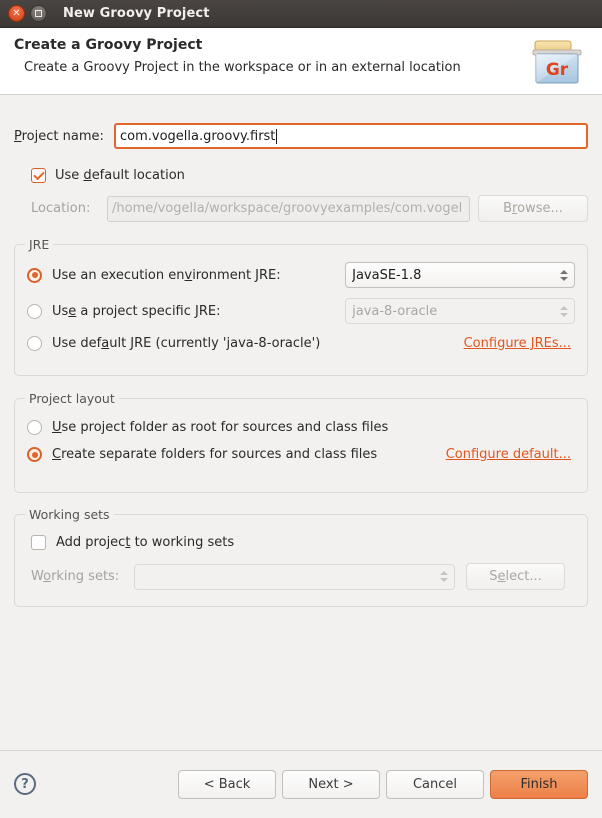 This screenshot has width=602, height=818. I want to click on maximize-glyph, so click(38, 13).